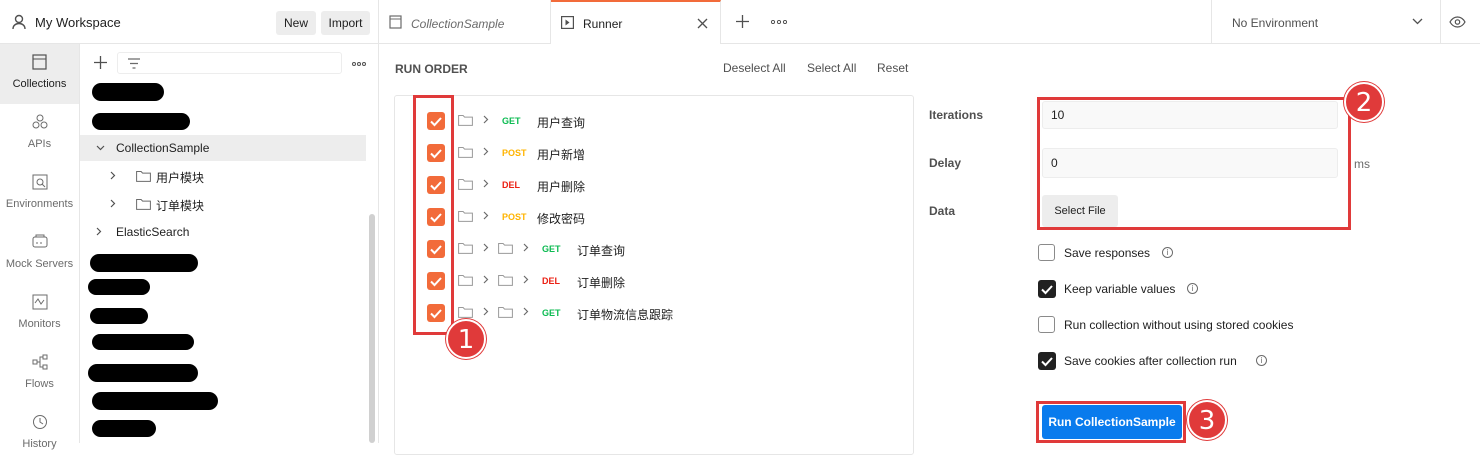 This screenshot has width=1480, height=464. I want to click on import-button: Import, so click(345, 23).